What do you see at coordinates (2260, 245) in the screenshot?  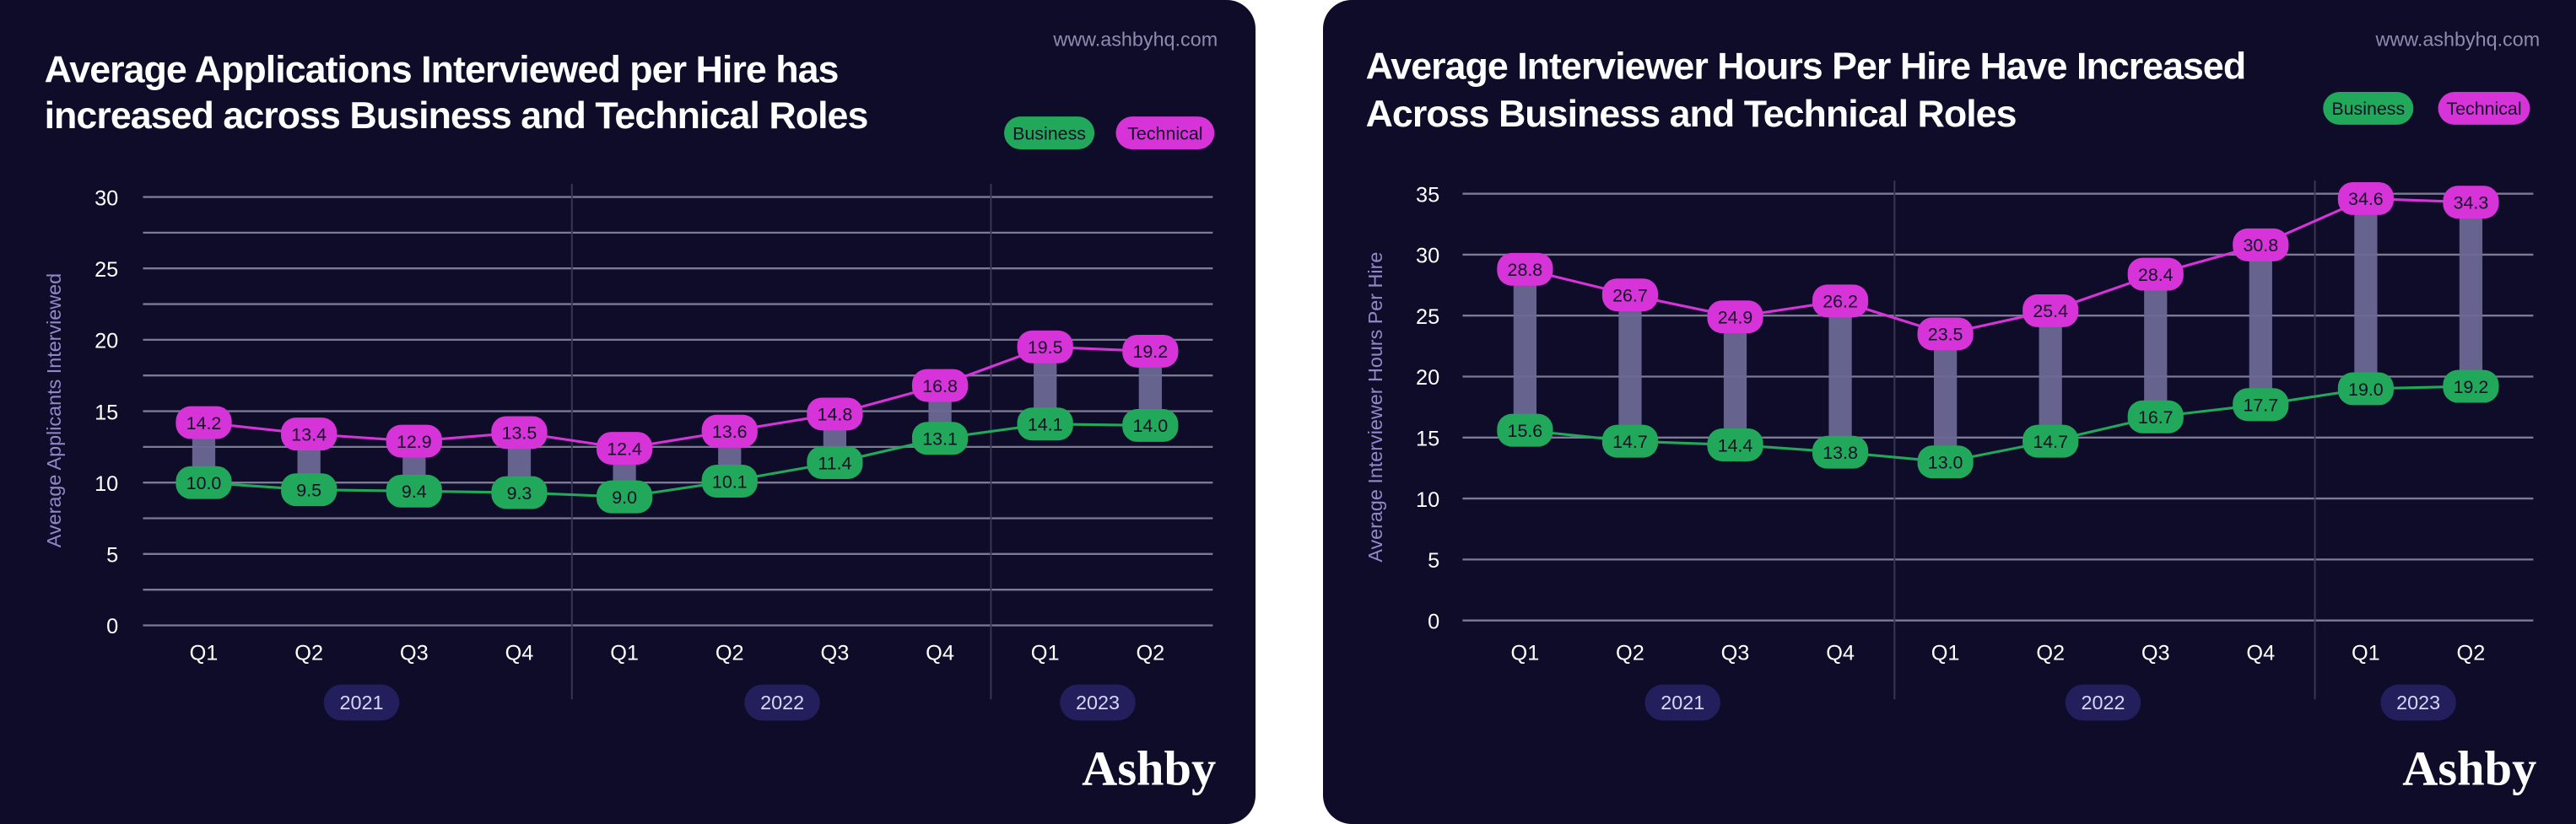 I see `data-label: 30.8` at bounding box center [2260, 245].